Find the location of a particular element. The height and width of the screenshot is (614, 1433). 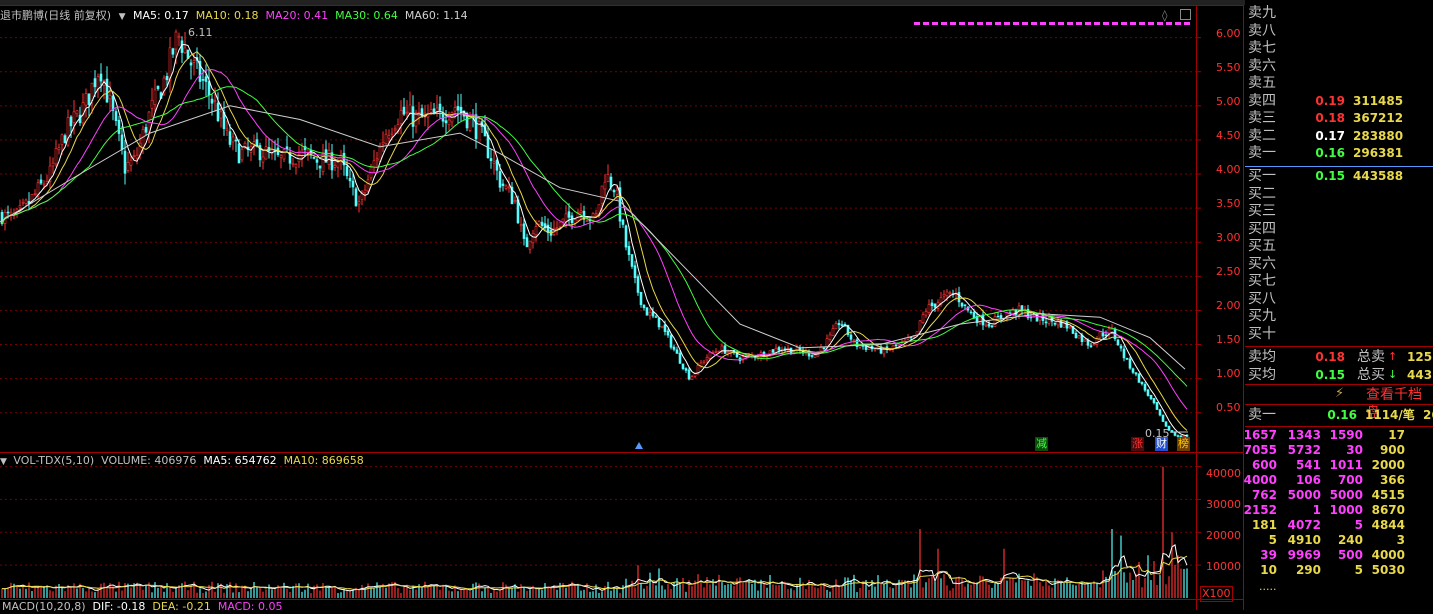

tick-volume: 5030 is located at coordinates (1388, 570).